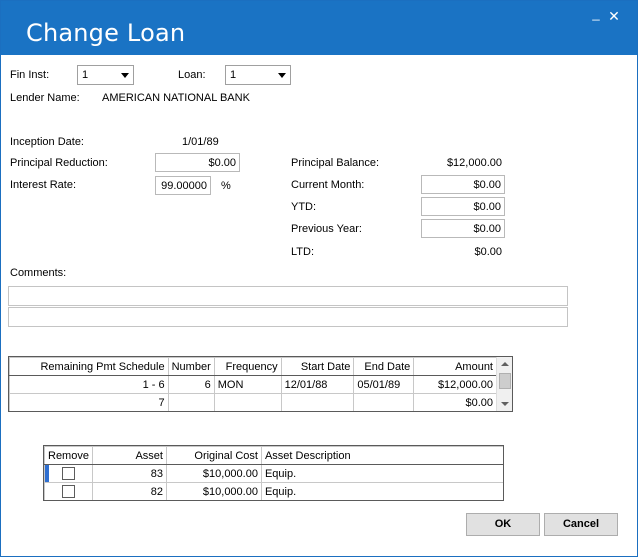 The height and width of the screenshot is (557, 638). Describe the element at coordinates (38, 273) in the screenshot. I see `comments-label: Comments:` at that location.